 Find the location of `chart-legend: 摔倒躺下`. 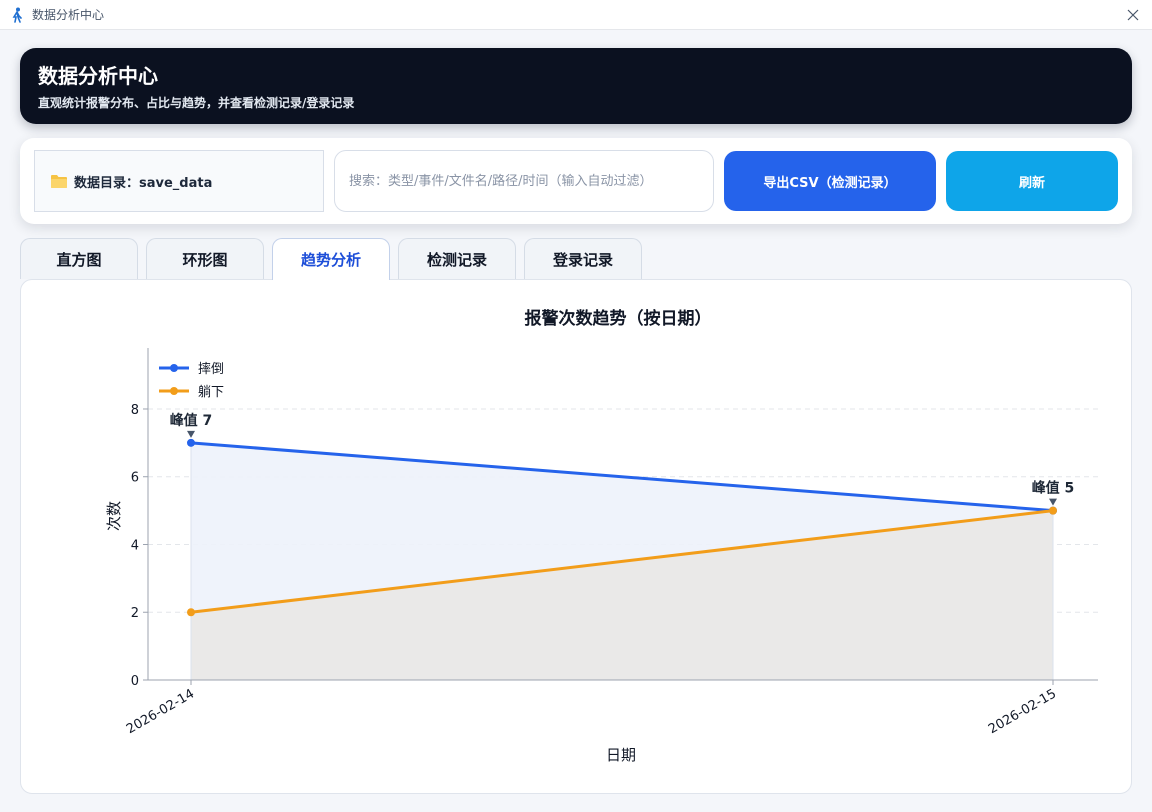

chart-legend: 摔倒躺下 is located at coordinates (191, 380).